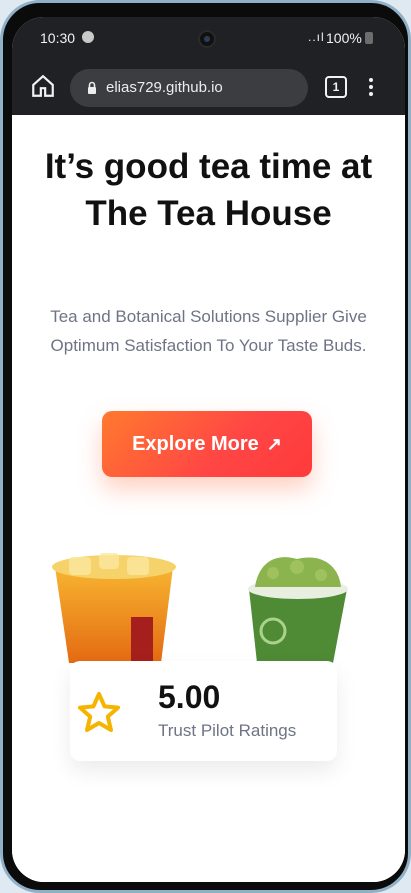 This screenshot has height=893, width=411. Describe the element at coordinates (114, 608) in the screenshot. I see `iced-tea-cup-image` at that location.